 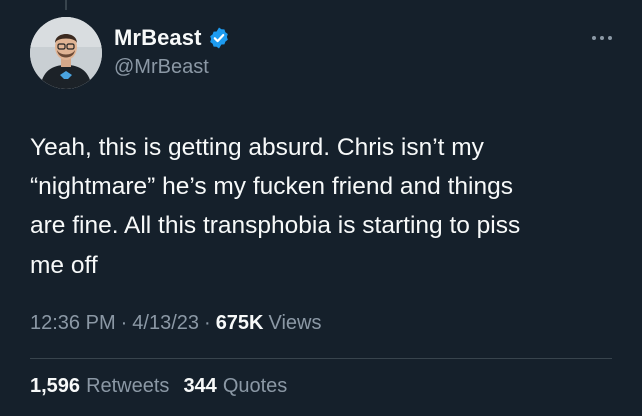 I want to click on engagement-stats-row: 1,596 Retweets 344 Quotes, so click(x=158, y=386).